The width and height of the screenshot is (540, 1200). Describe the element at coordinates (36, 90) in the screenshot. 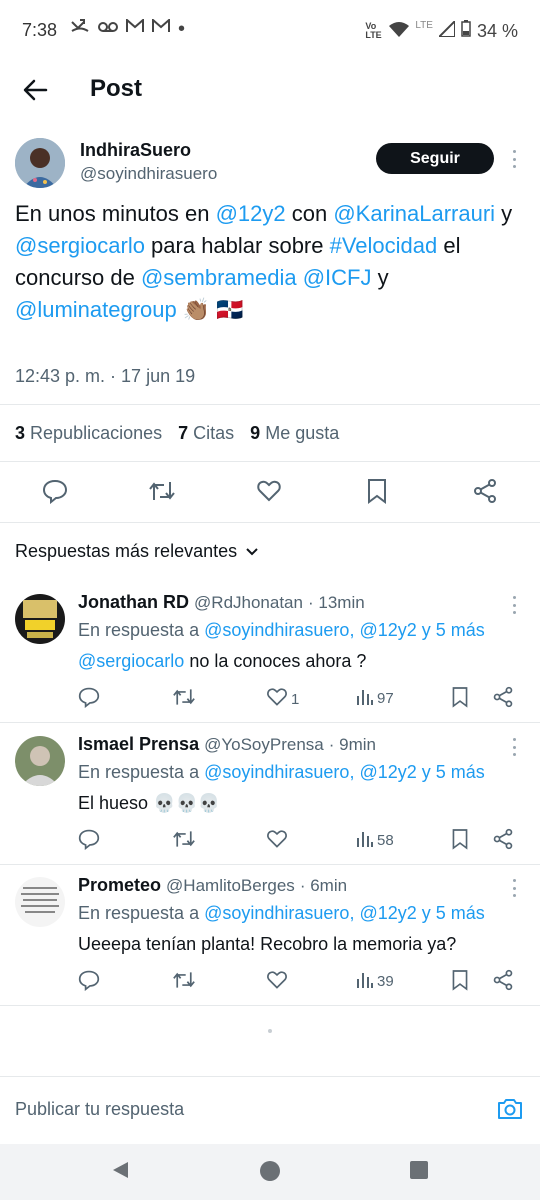

I see `back-arrow-icon` at that location.